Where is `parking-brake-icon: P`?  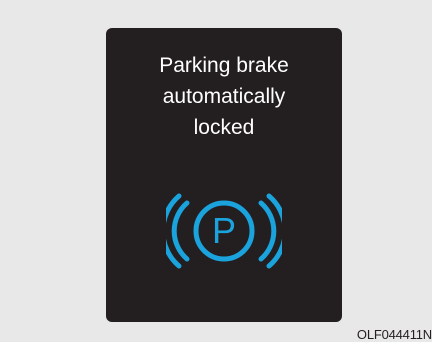 parking-brake-icon: P is located at coordinates (224, 231).